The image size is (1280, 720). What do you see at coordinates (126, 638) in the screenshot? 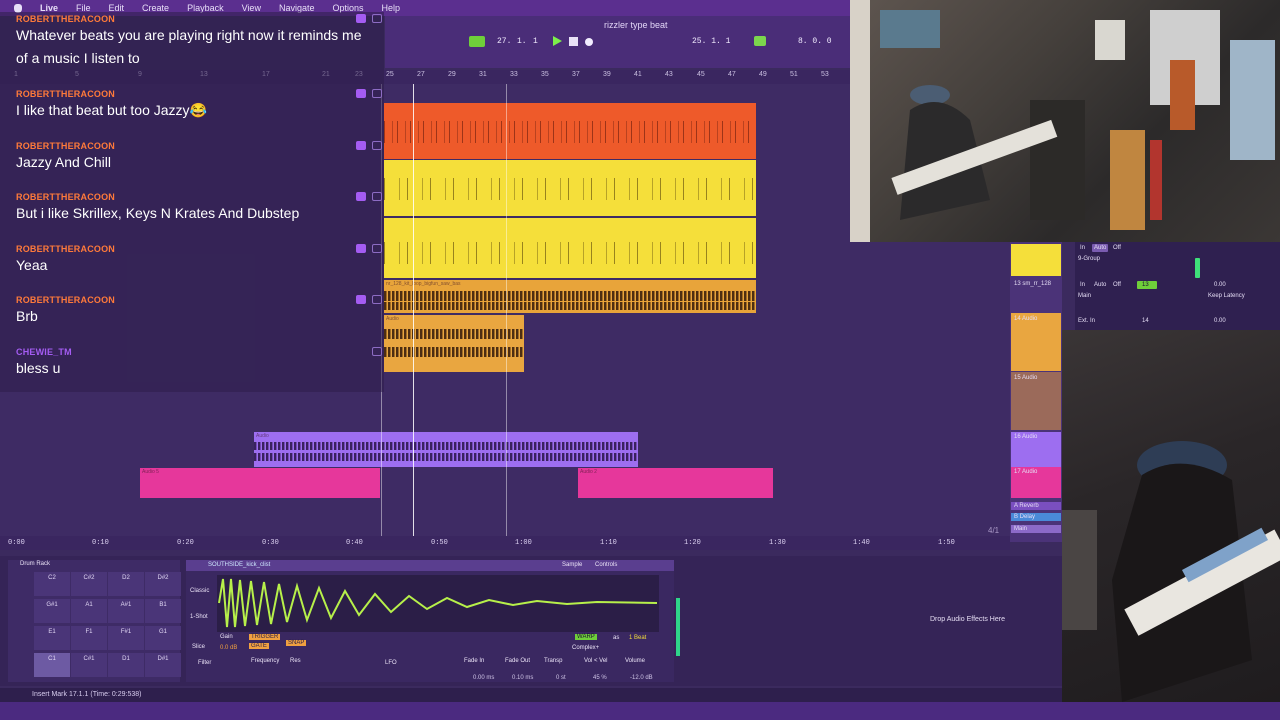
I see `drum-pad: F#1` at bounding box center [126, 638].